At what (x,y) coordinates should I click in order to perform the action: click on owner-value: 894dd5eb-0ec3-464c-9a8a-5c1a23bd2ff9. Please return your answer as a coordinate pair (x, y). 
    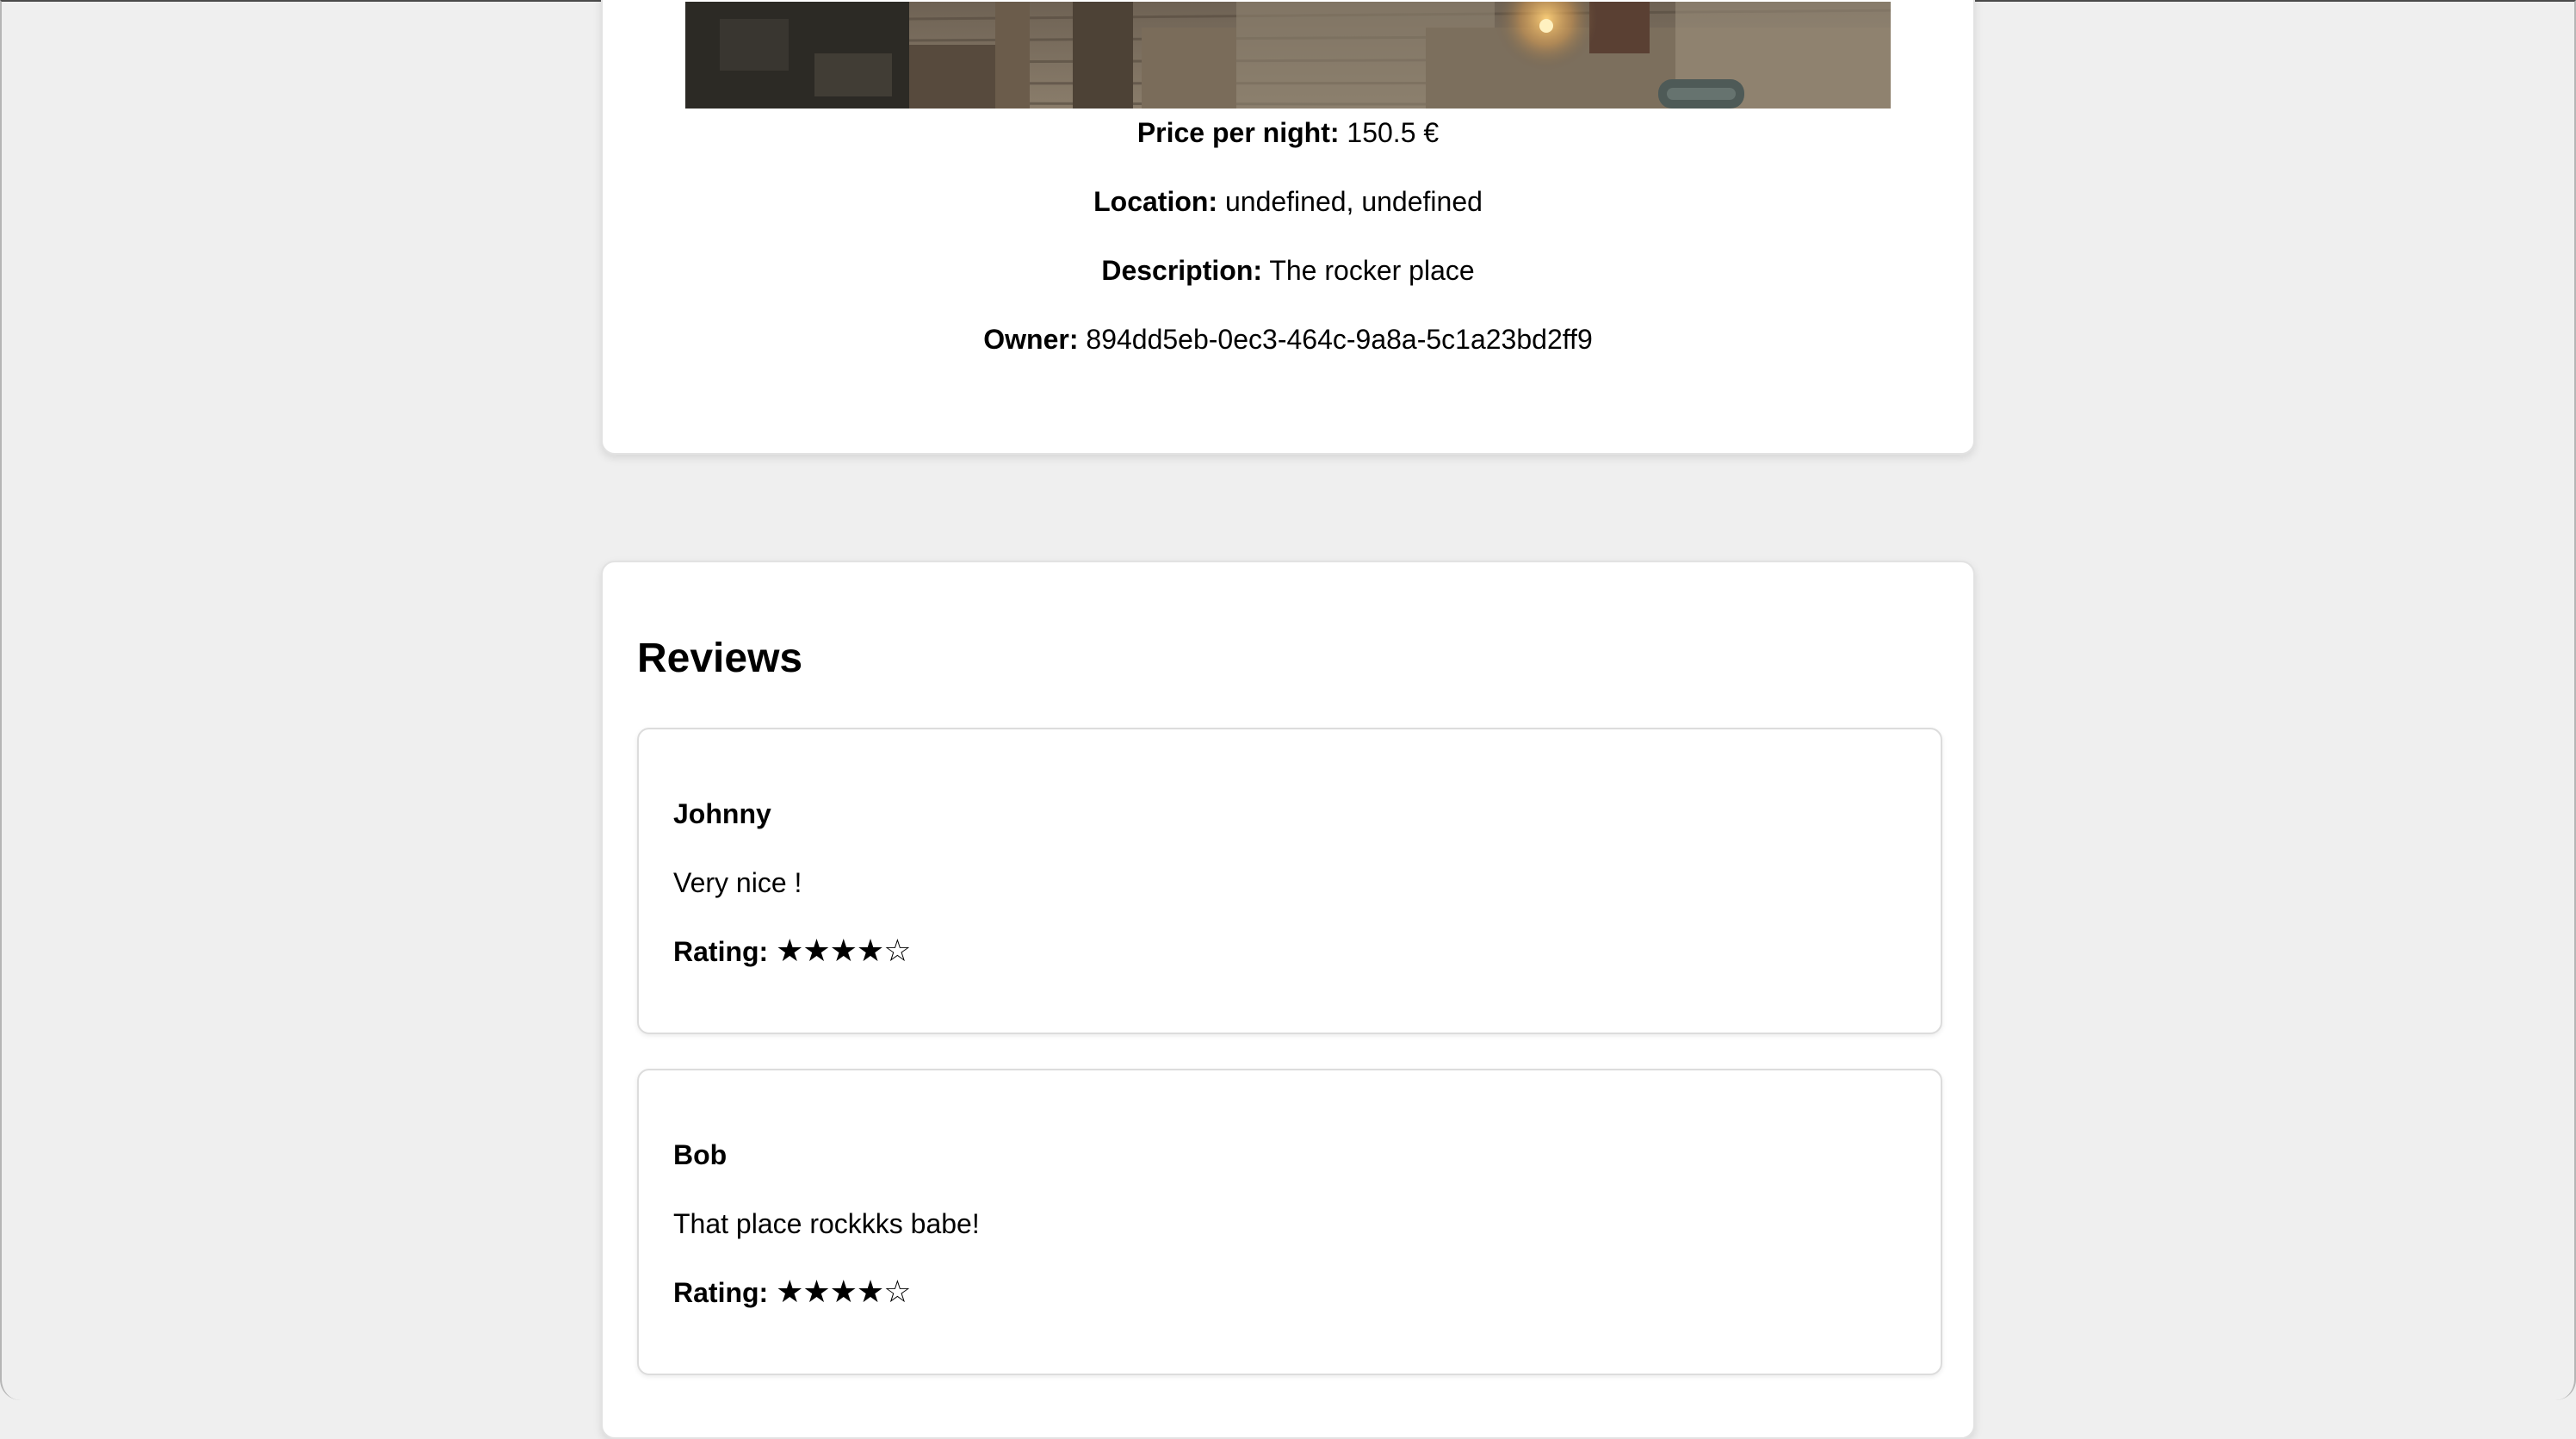
    Looking at the image, I should click on (1340, 339).